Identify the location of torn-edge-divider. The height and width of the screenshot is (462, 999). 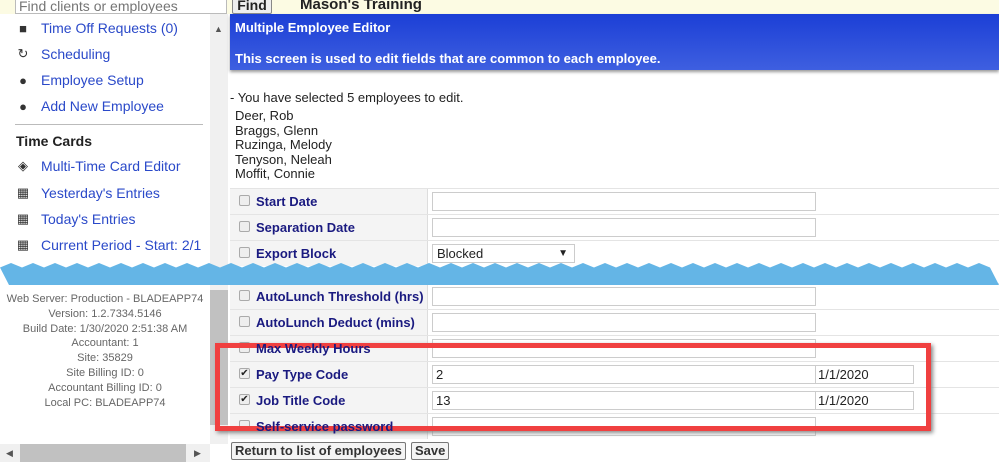
(499, 274).